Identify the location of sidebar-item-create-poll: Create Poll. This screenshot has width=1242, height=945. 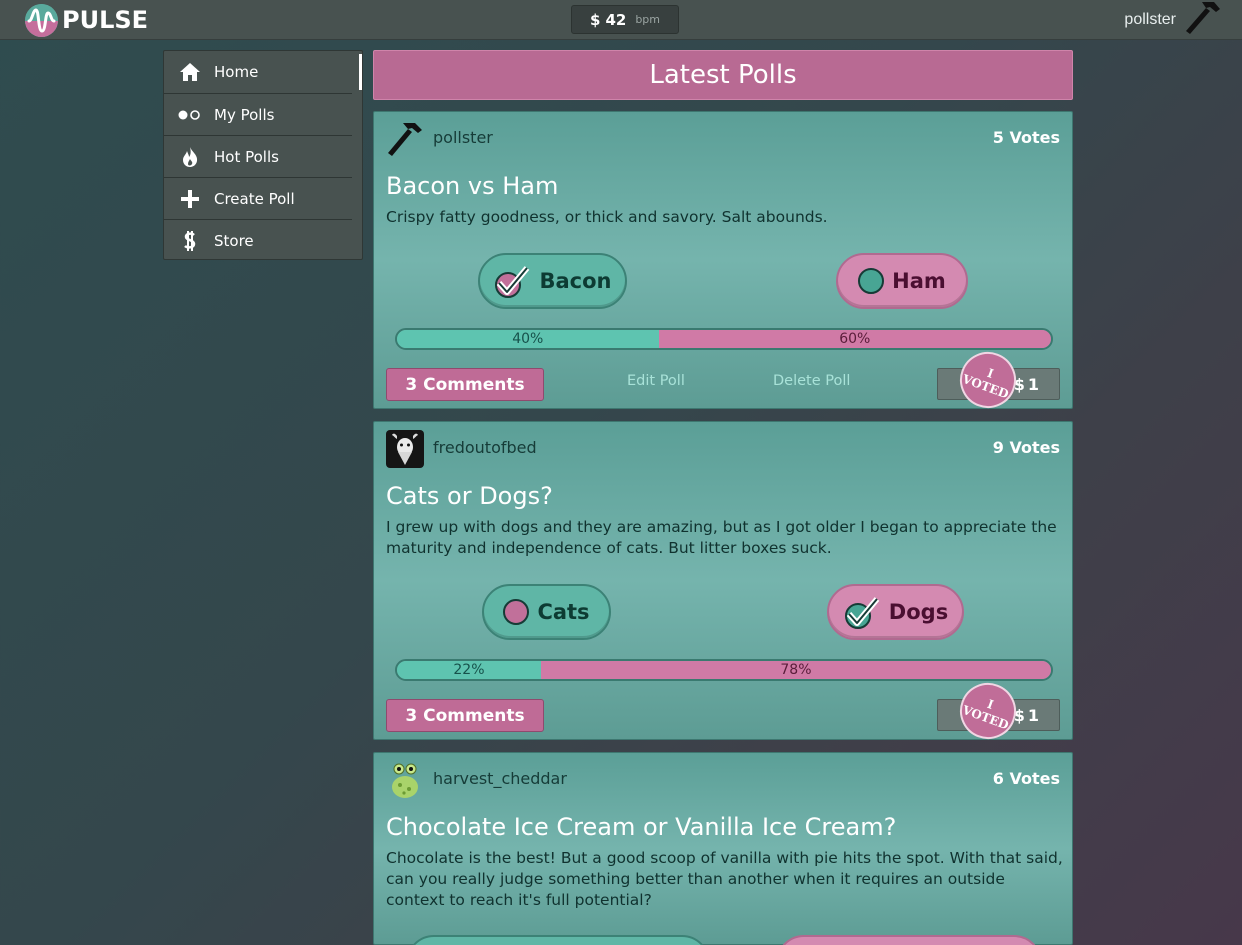
(258, 198).